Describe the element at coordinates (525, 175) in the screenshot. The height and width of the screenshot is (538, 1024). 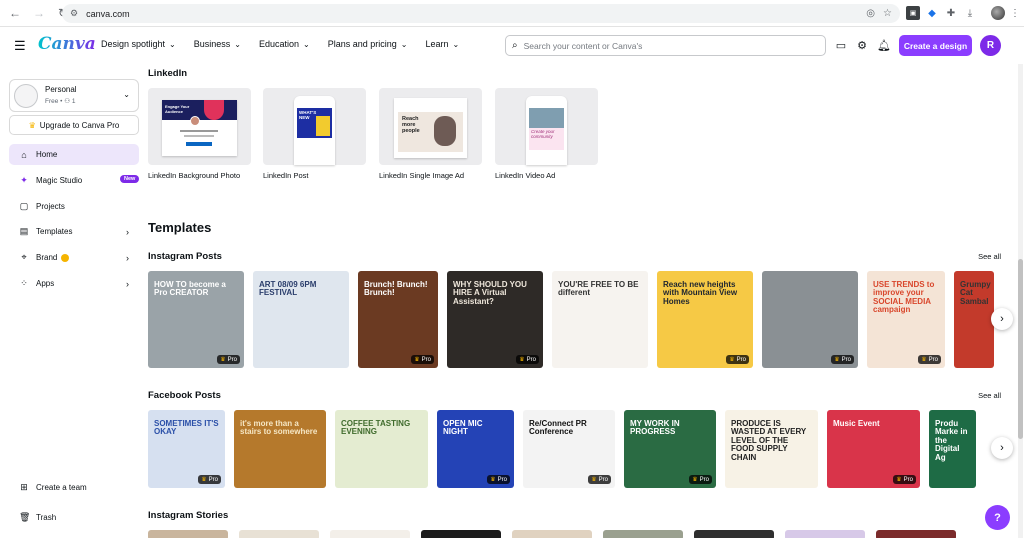
I see `linkedin-card-label: LinkedIn Video Ad` at that location.